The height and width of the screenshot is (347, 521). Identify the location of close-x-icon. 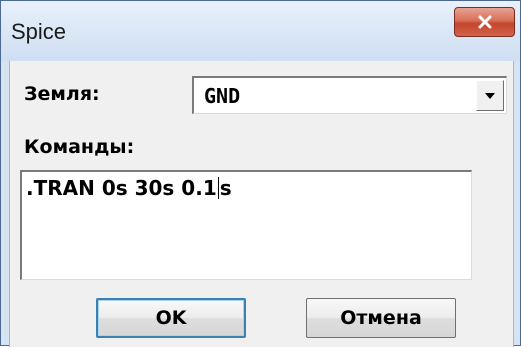
(485, 22).